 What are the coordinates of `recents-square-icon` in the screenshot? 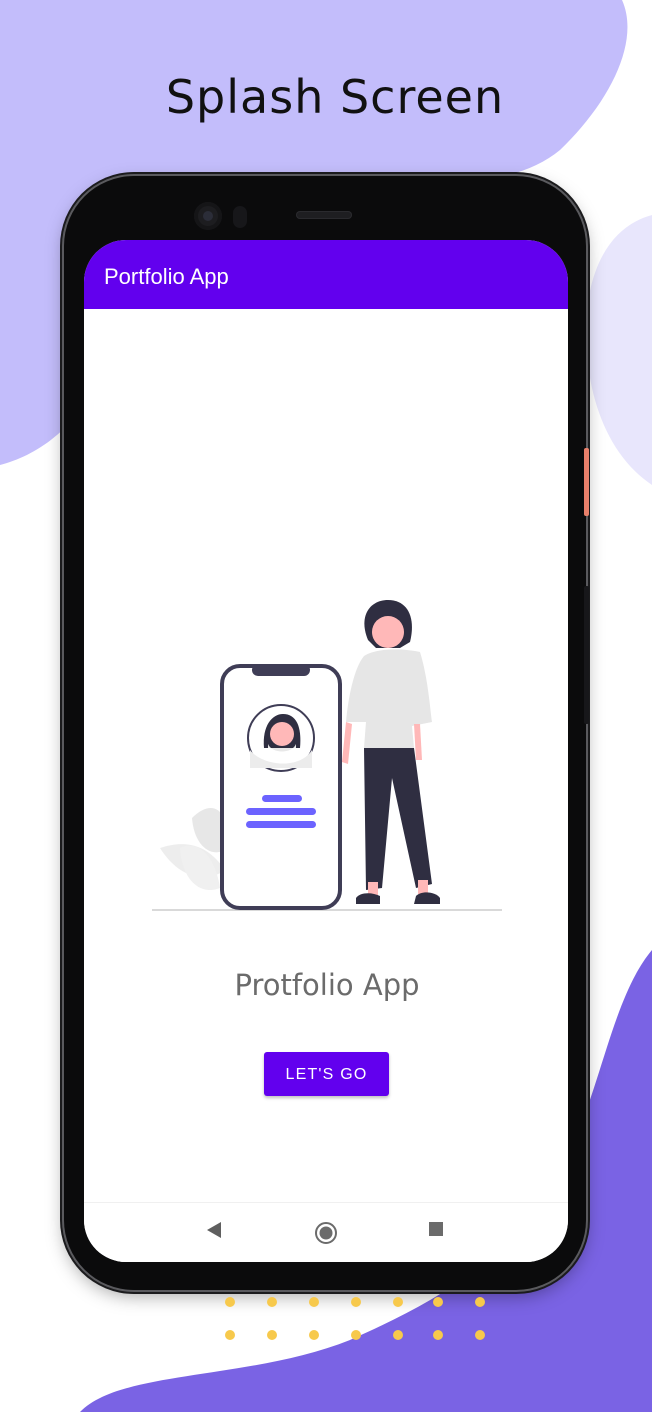 It's located at (436, 1231).